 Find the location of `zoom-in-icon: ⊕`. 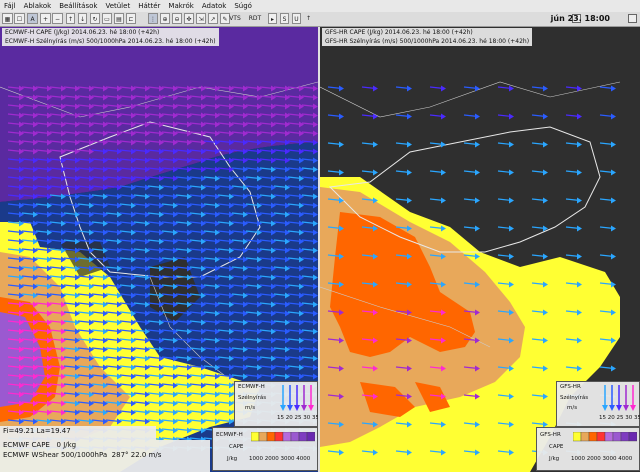

zoom-in-icon: ⊕ is located at coordinates (165, 19).